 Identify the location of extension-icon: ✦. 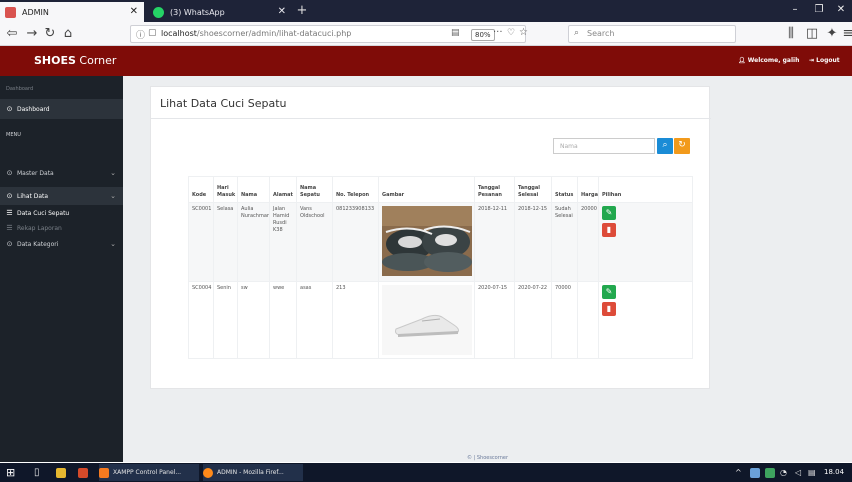
(832, 34).